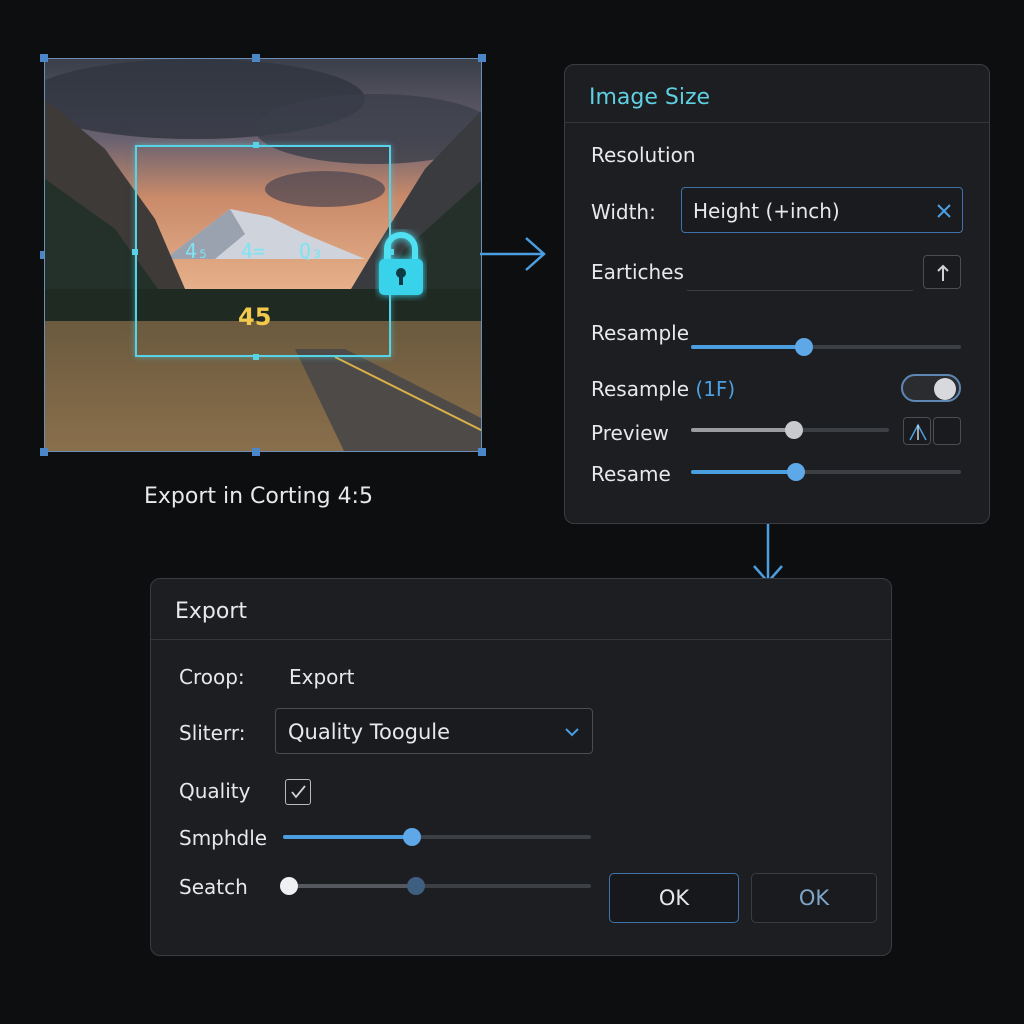 The image size is (1024, 1024). I want to click on frame-handle-tl, so click(44, 58).